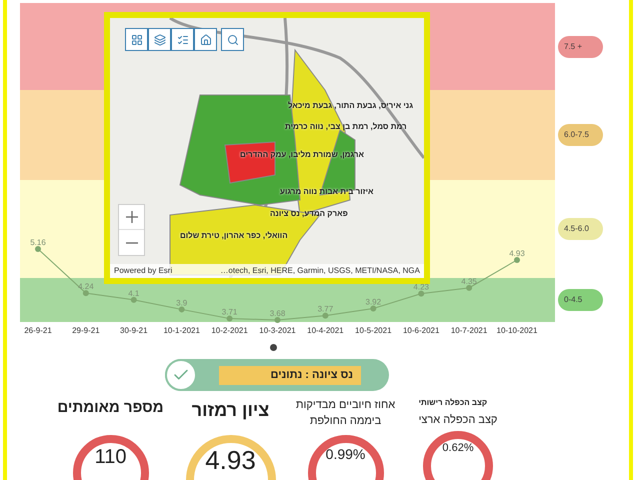 Image resolution: width=640 pixels, height=480 pixels. I want to click on zoom-in-button, so click(131, 217).